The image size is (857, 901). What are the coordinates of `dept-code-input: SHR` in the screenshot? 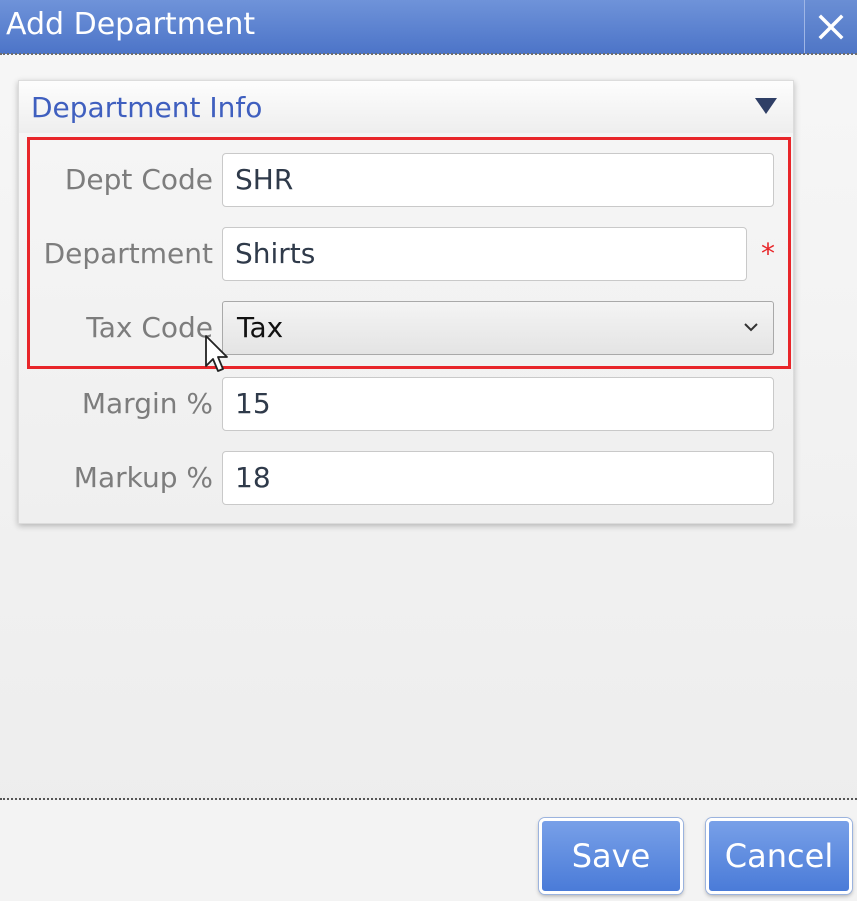 It's located at (498, 180).